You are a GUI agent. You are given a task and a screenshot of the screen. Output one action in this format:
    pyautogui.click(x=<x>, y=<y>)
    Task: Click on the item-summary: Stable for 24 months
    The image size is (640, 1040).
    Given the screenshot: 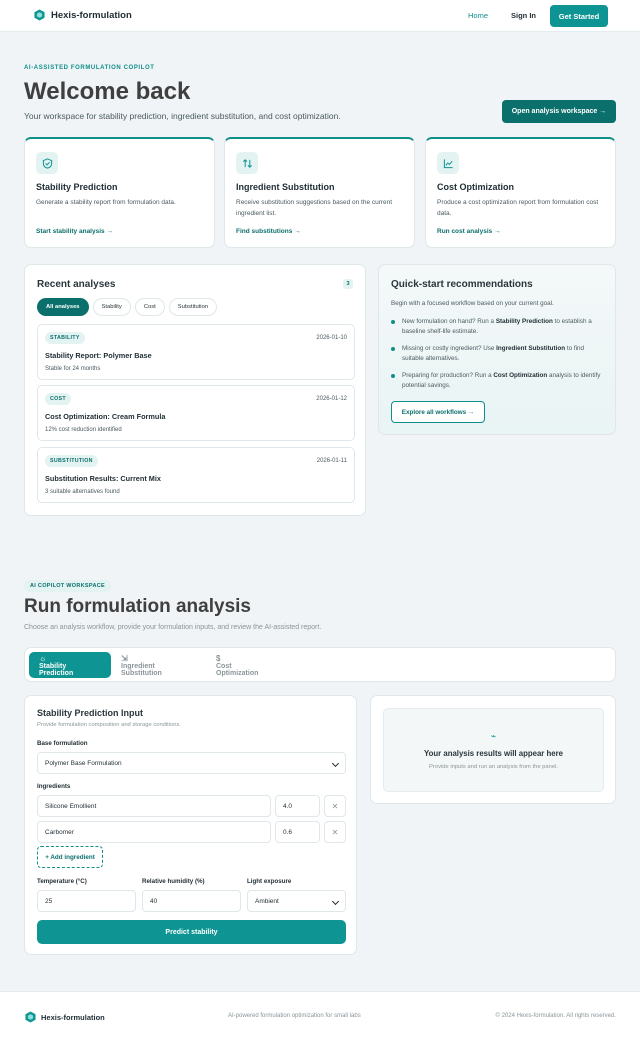 What is the action you would take?
    pyautogui.click(x=73, y=369)
    